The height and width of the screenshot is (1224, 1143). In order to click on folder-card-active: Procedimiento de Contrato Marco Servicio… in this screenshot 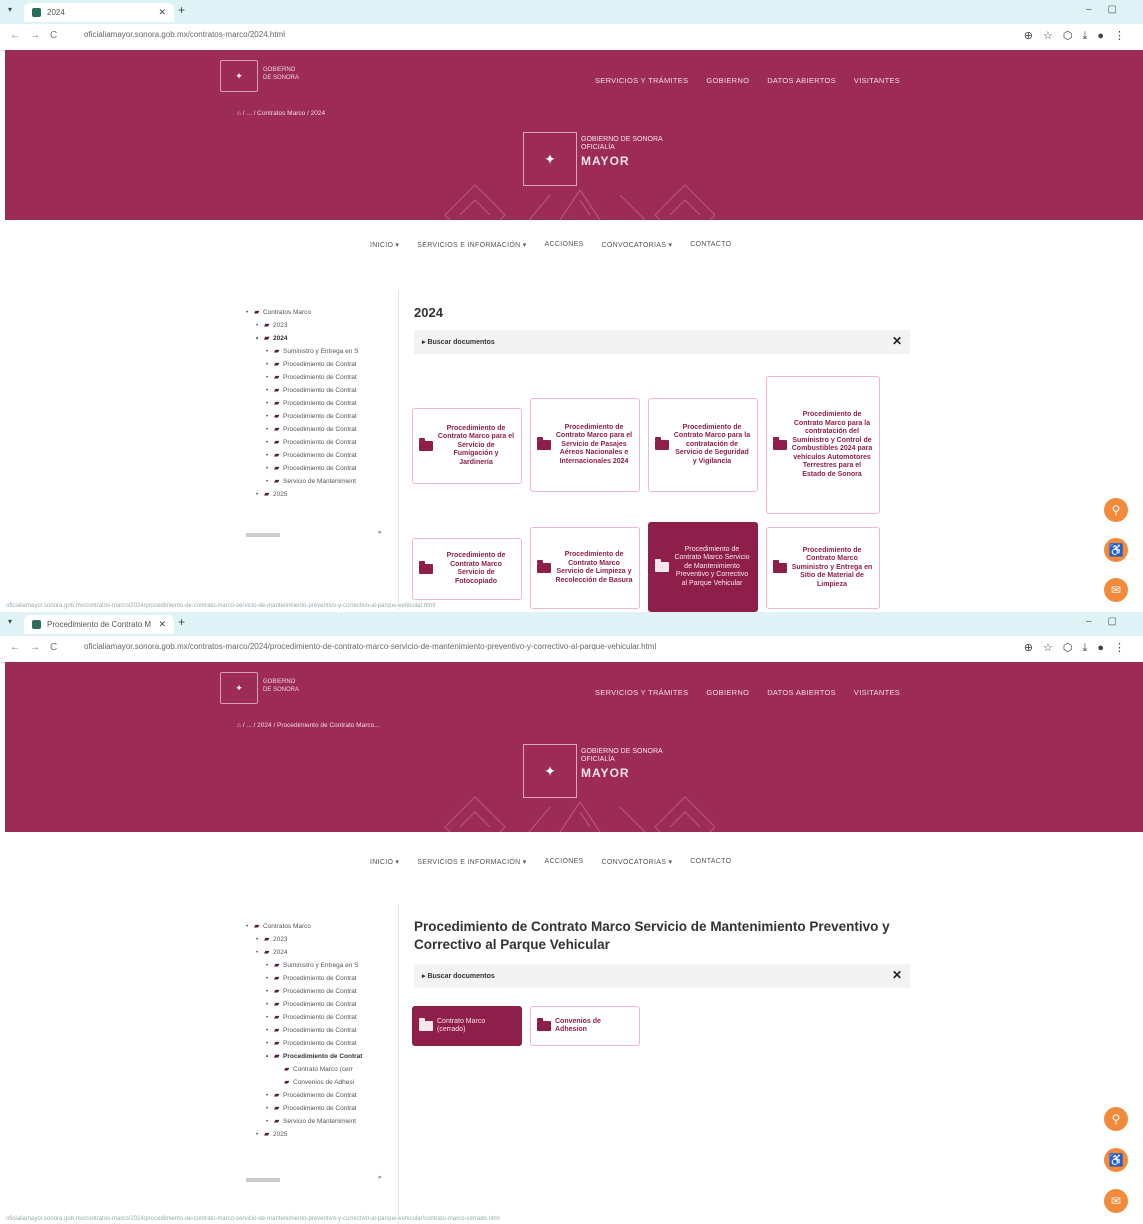, I will do `click(703, 567)`.